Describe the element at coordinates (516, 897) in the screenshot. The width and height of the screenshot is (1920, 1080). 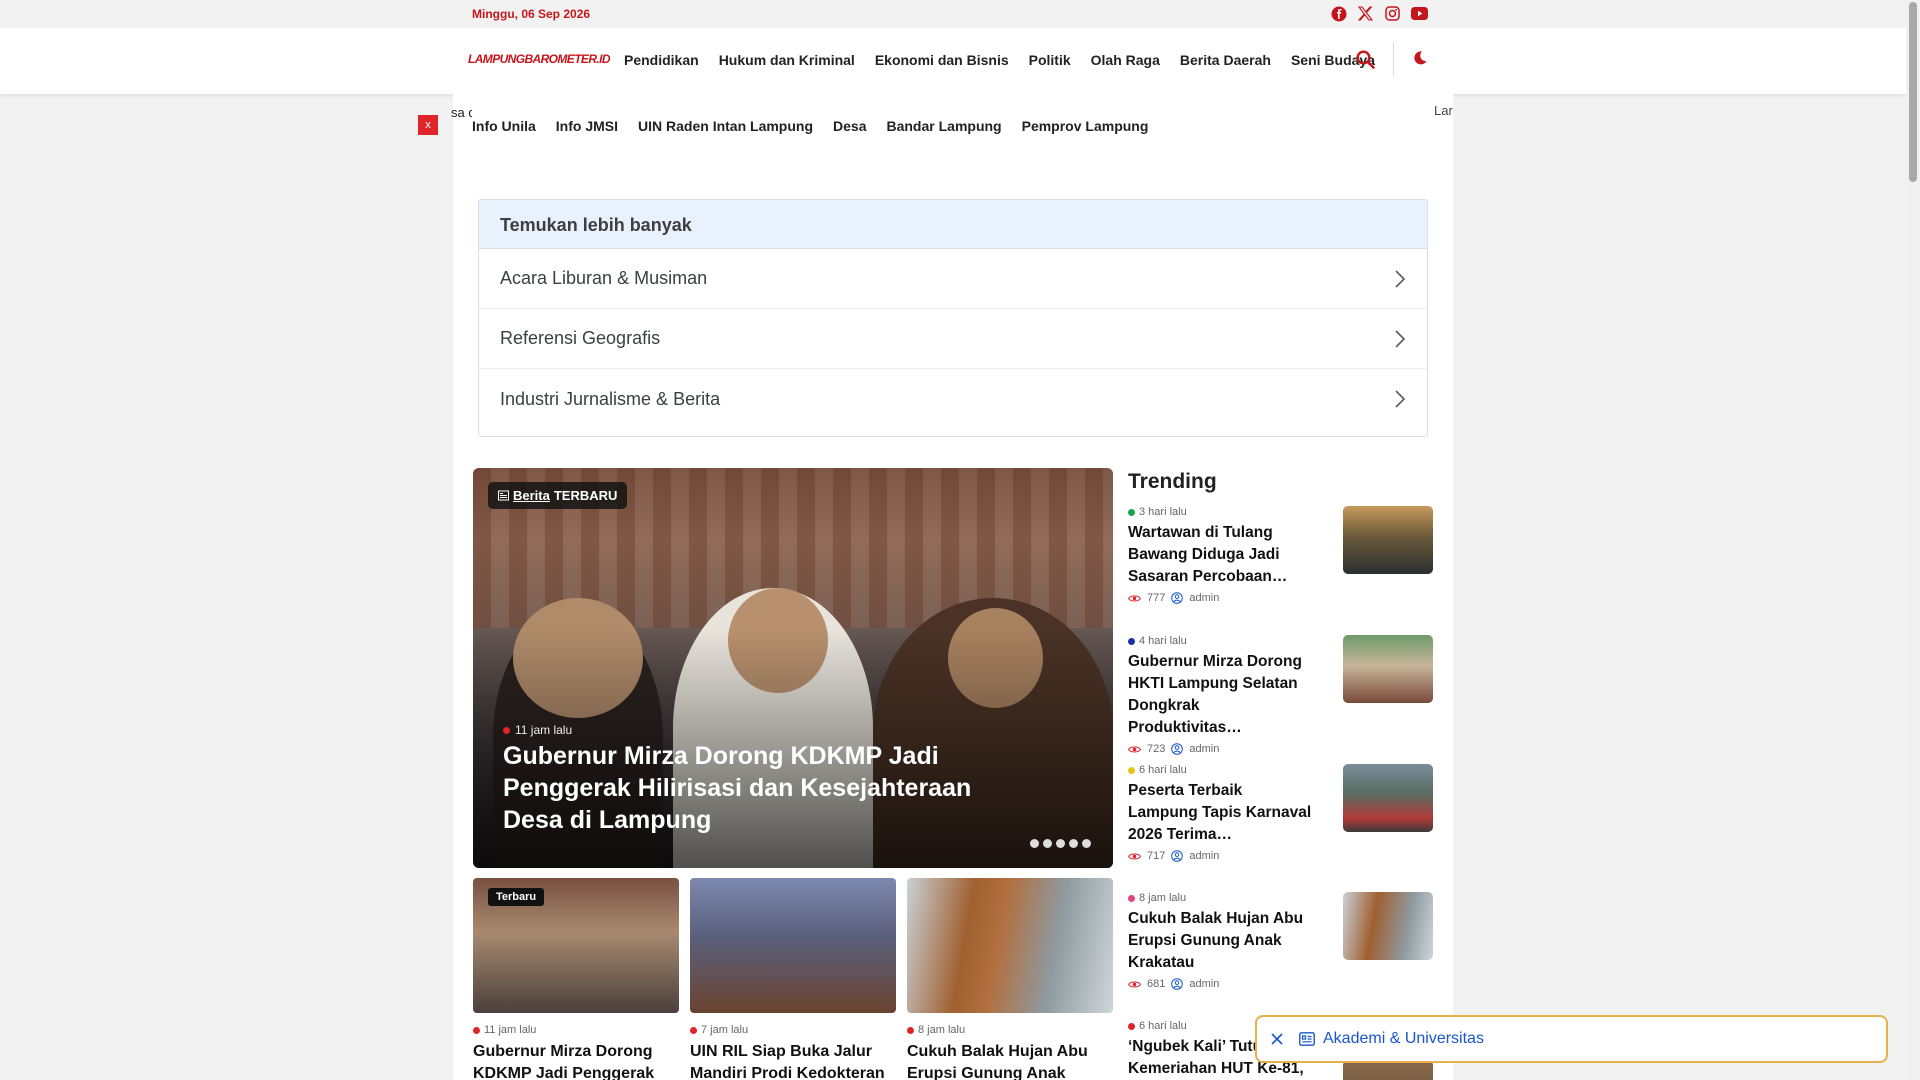
I see `news-card-tag: Terbaru` at that location.